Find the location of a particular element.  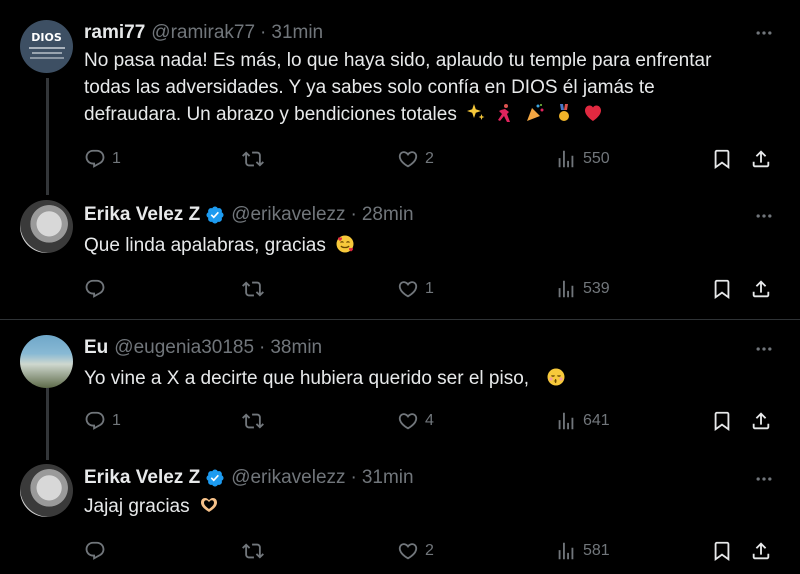

post-actions: 1 2 550 is located at coordinates (434, 159).